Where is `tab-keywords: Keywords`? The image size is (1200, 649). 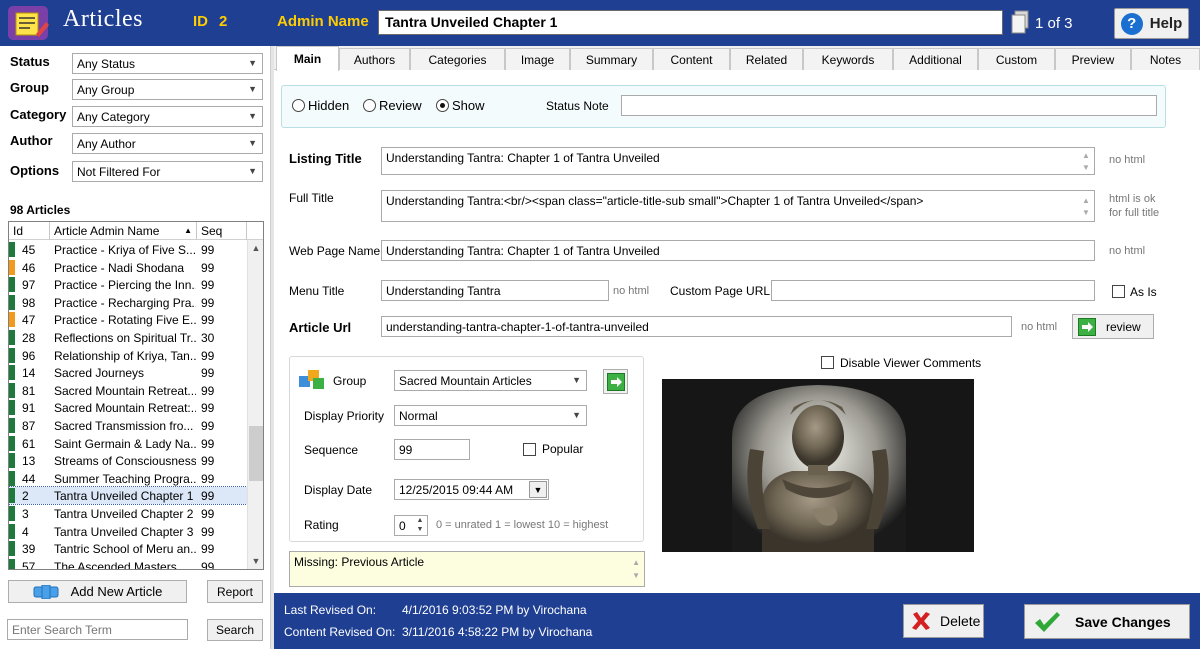
tab-keywords: Keywords is located at coordinates (848, 59).